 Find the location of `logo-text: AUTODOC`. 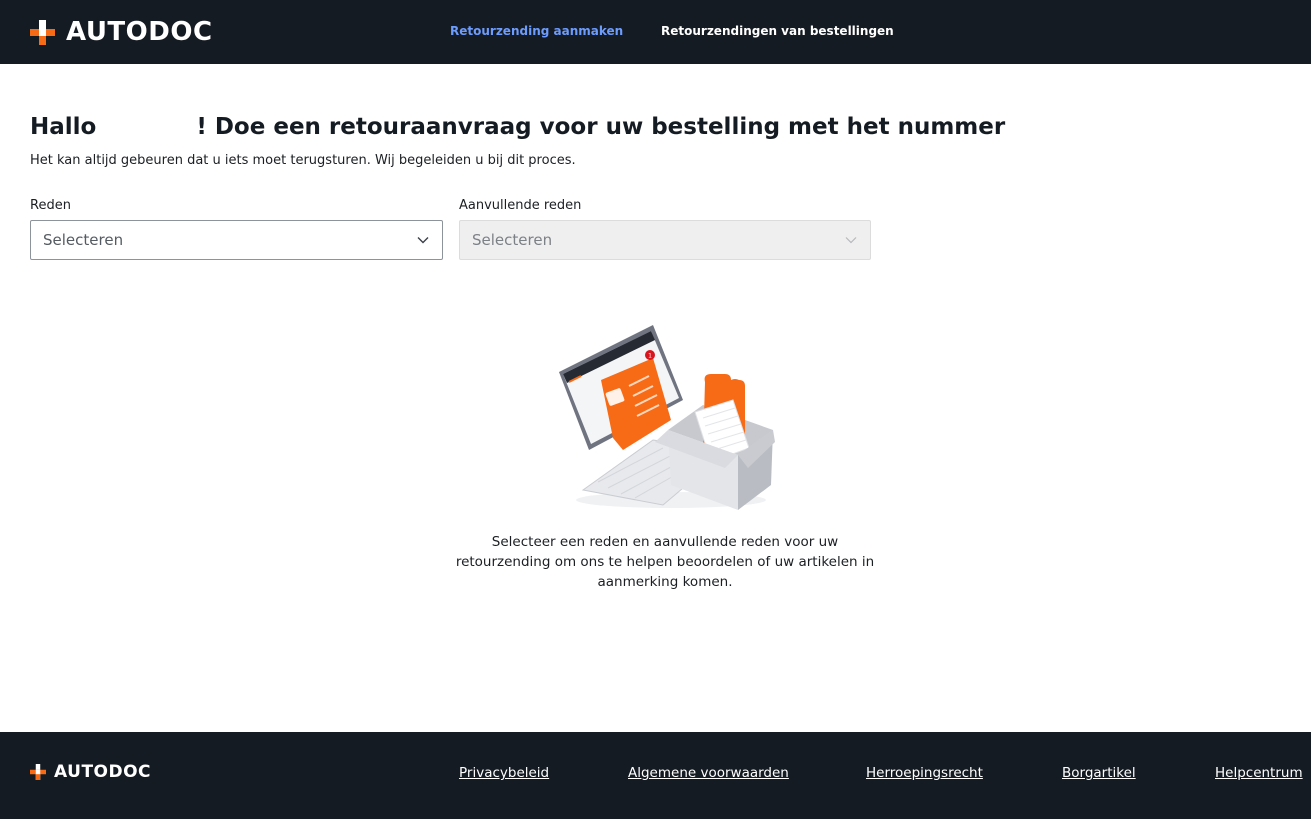

logo-text: AUTODOC is located at coordinates (139, 32).